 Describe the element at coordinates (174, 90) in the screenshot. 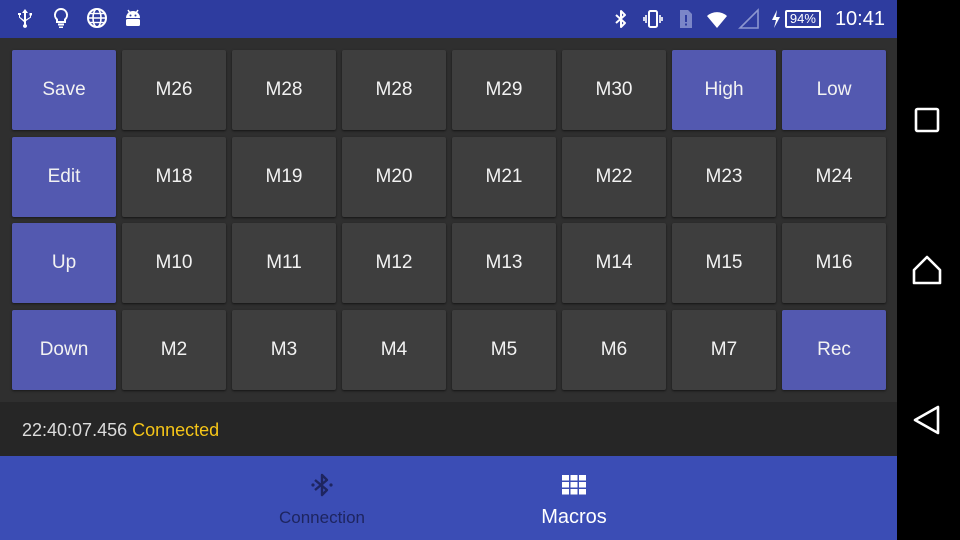

I see `macro-button-m26: M26` at that location.